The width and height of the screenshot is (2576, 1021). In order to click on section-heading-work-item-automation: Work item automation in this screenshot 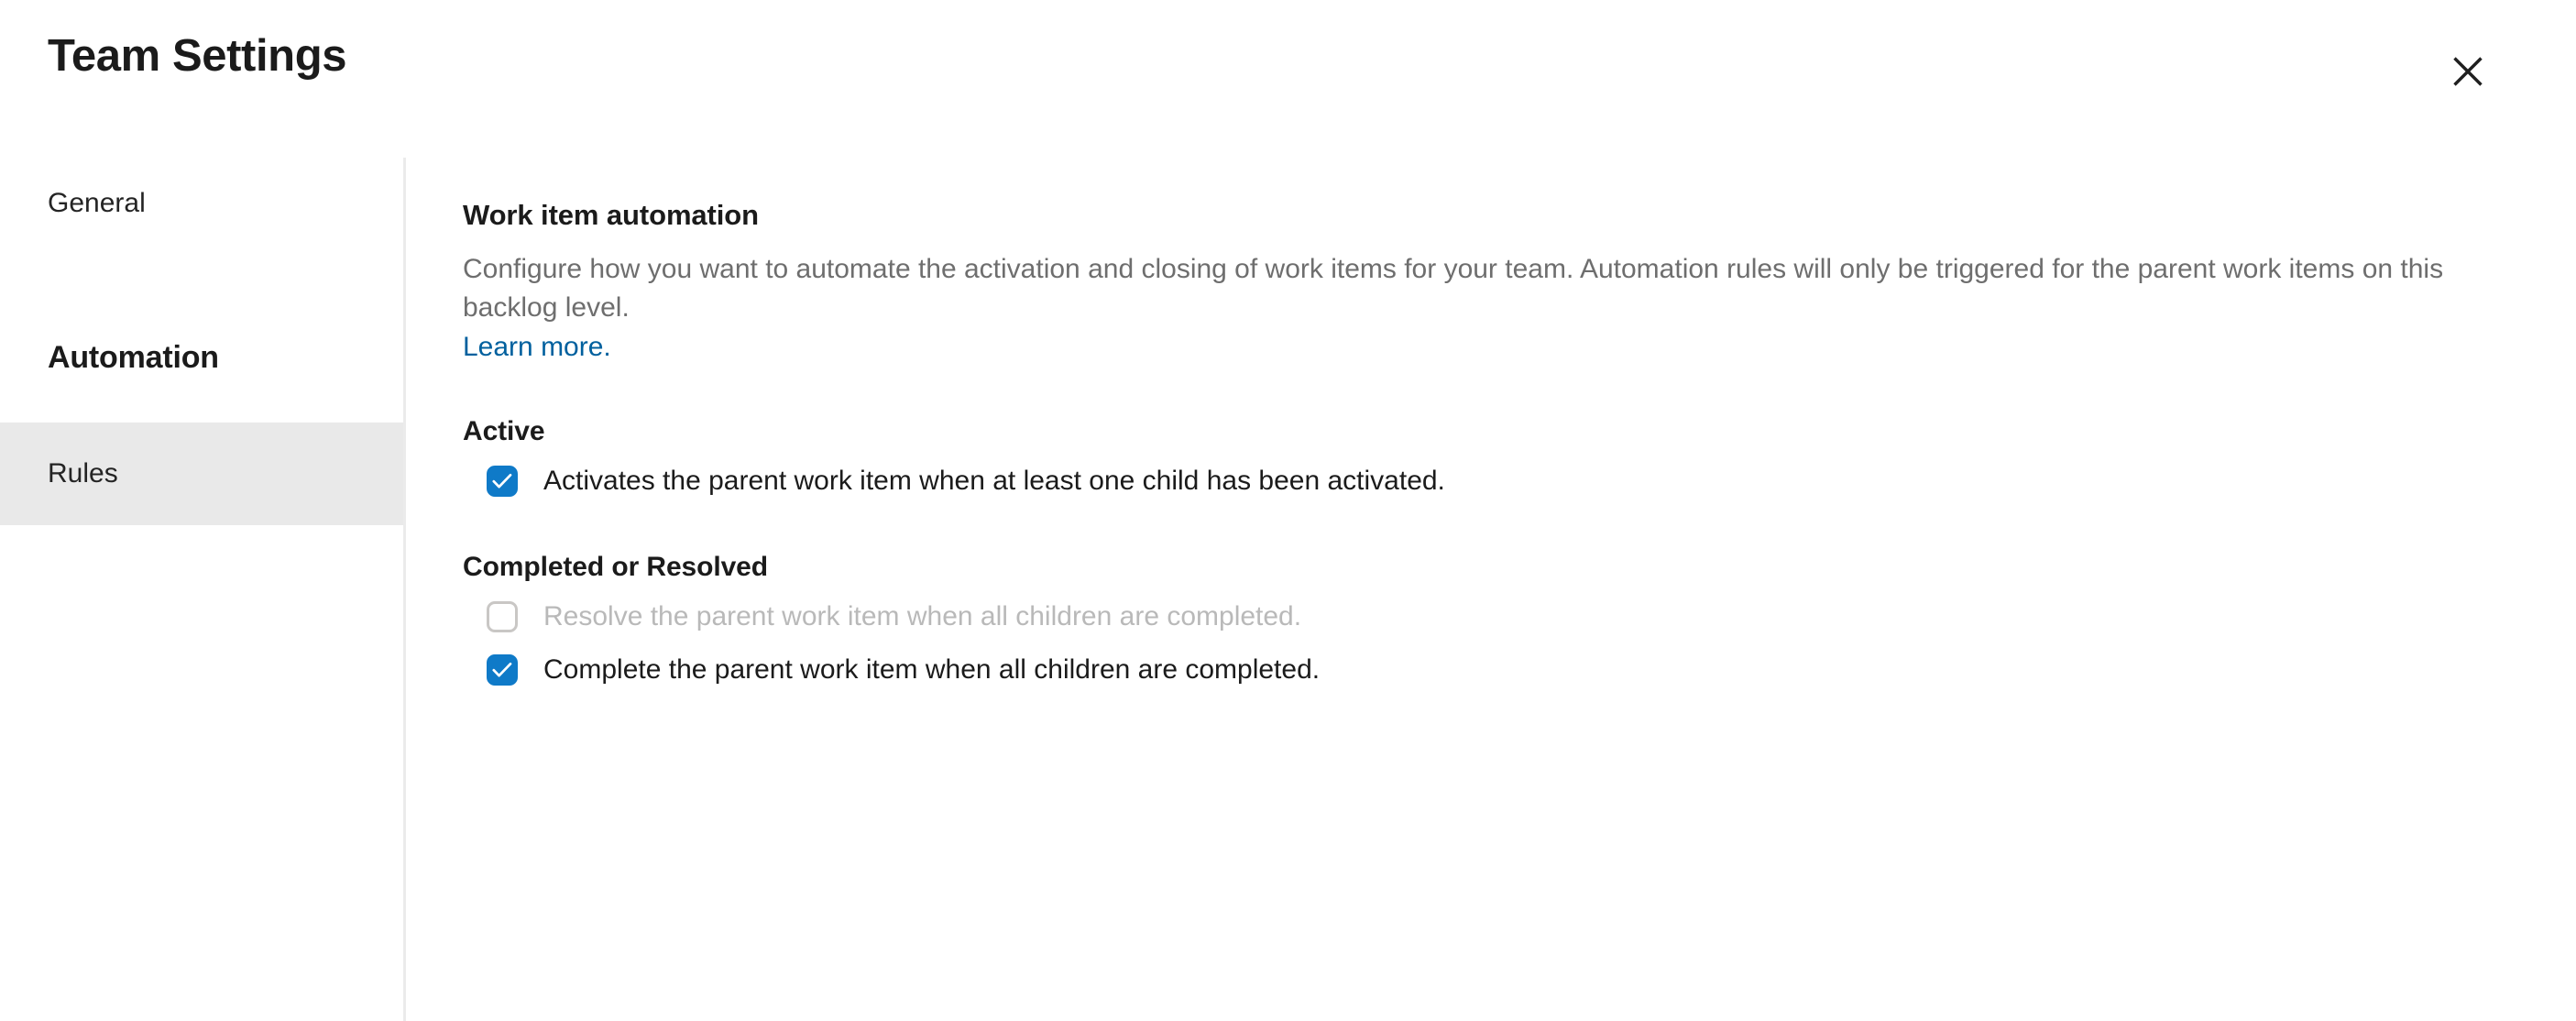, I will do `click(611, 215)`.